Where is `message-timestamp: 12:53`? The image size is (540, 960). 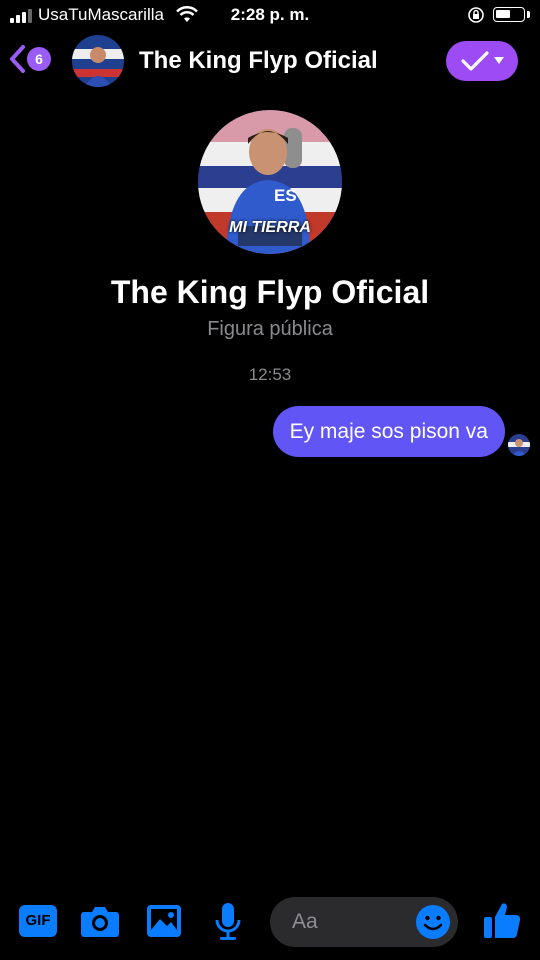
message-timestamp: 12:53 is located at coordinates (270, 374).